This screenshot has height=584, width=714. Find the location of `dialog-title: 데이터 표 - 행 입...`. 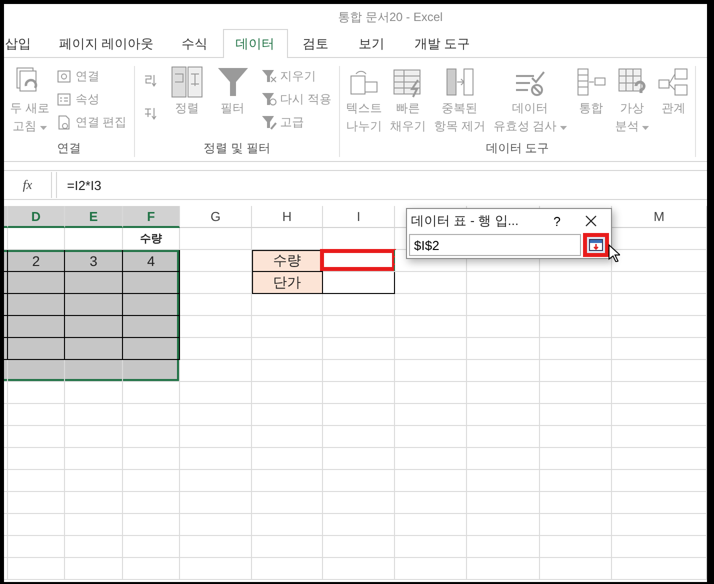

dialog-title: 데이터 표 - 행 입... is located at coordinates (465, 221).